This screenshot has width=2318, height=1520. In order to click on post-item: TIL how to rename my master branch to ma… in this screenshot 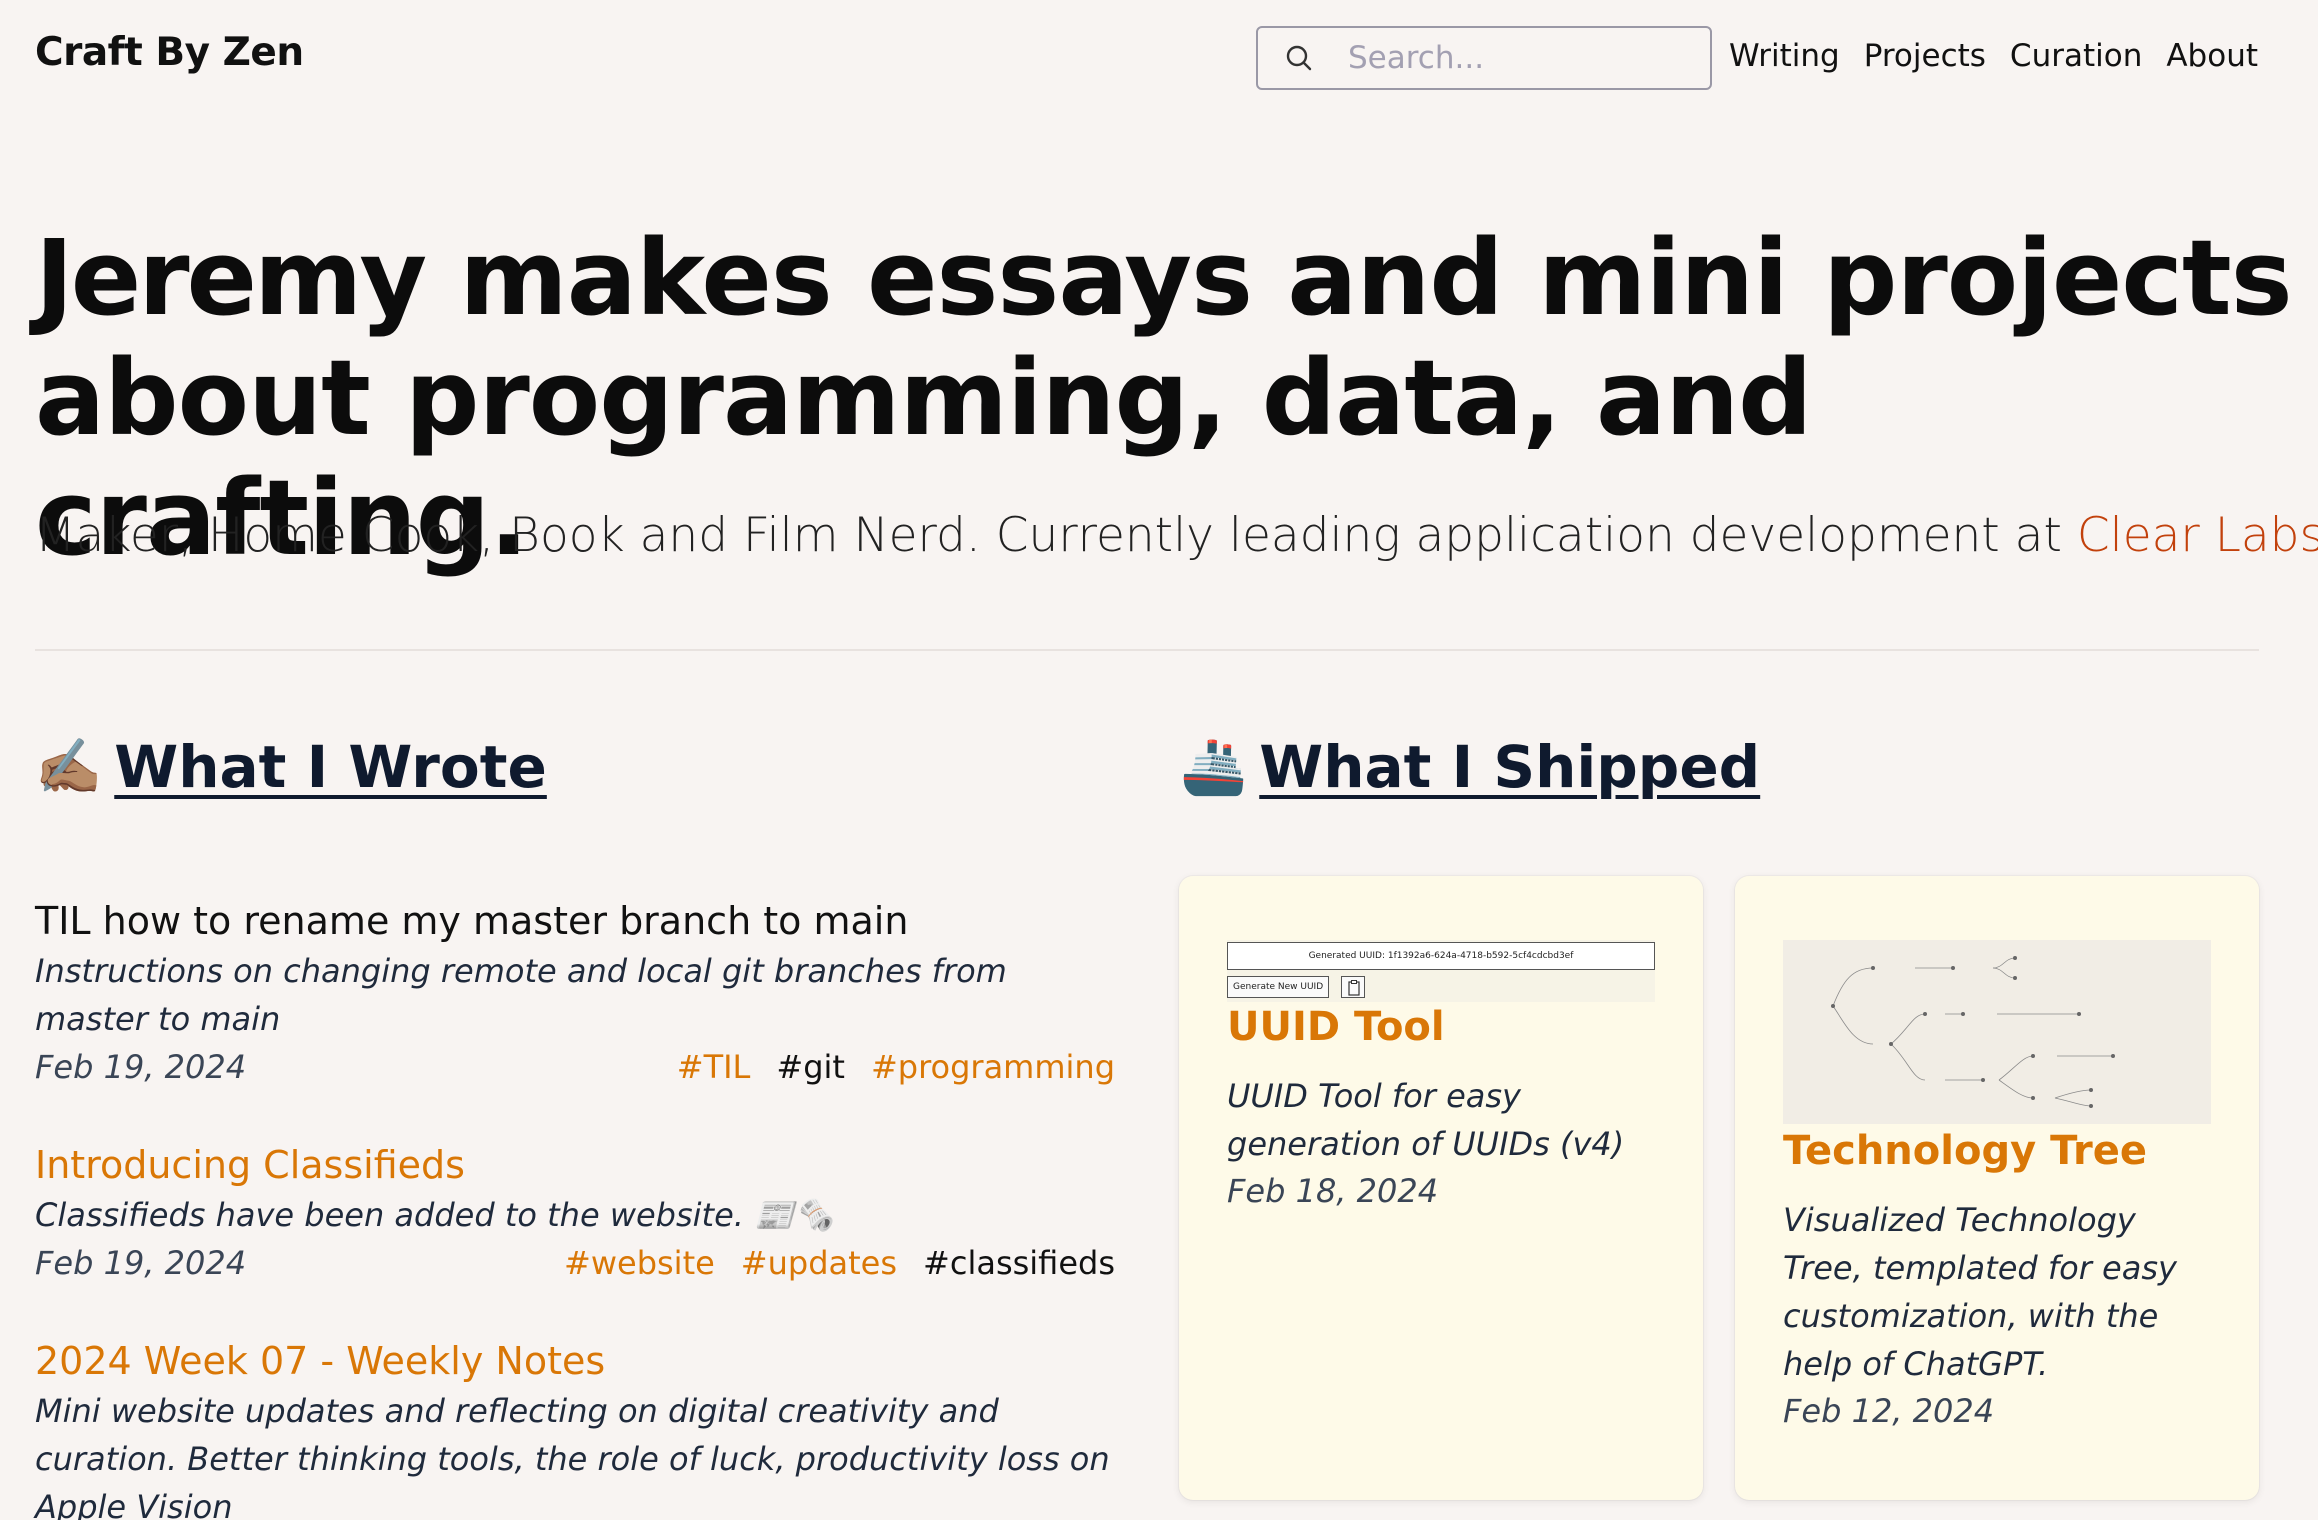, I will do `click(575, 993)`.